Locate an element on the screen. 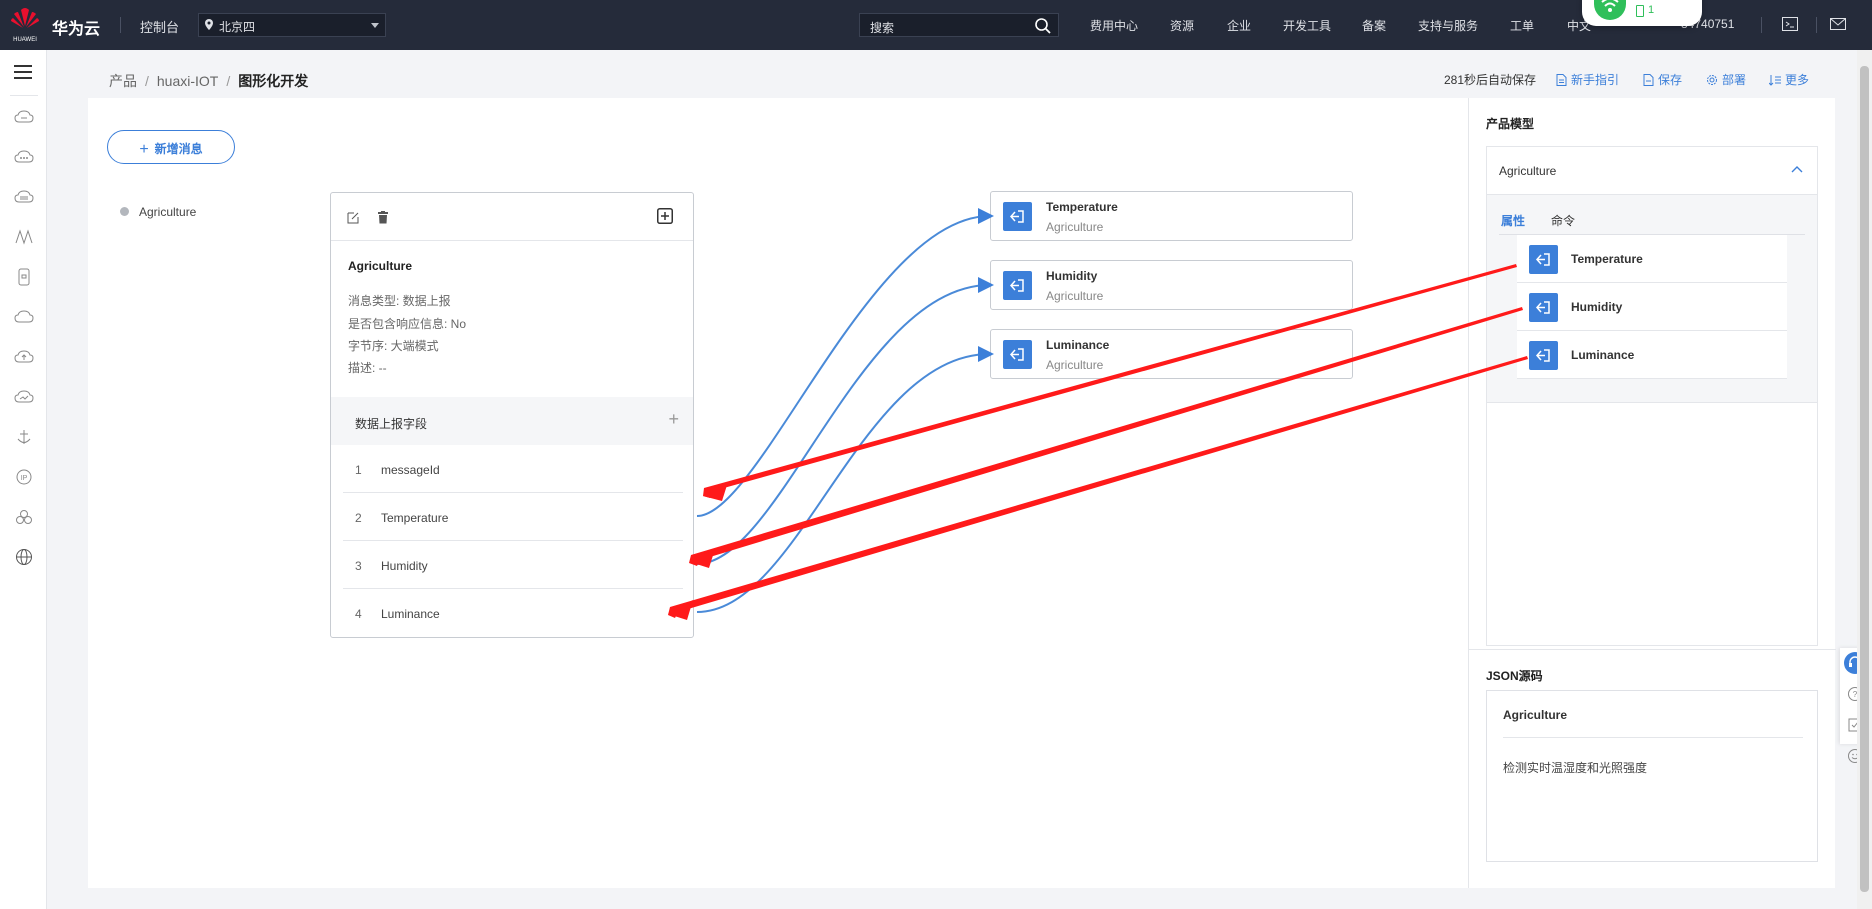  device-icon is located at coordinates (24, 277).